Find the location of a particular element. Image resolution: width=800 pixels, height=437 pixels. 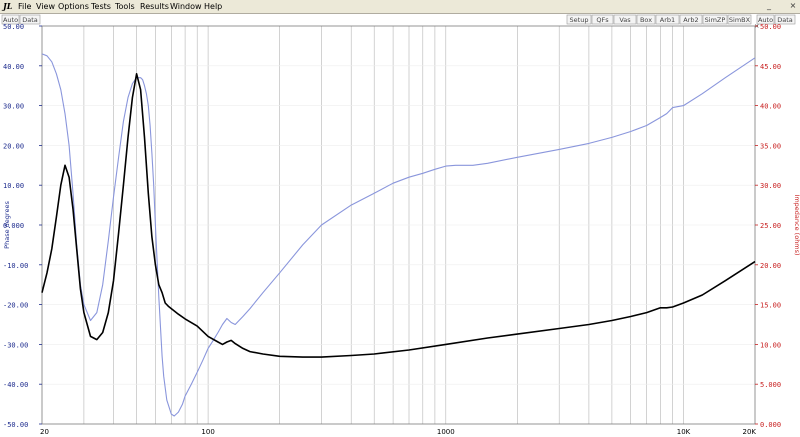

left-tick-label: 20.00 is located at coordinates (13, 146).